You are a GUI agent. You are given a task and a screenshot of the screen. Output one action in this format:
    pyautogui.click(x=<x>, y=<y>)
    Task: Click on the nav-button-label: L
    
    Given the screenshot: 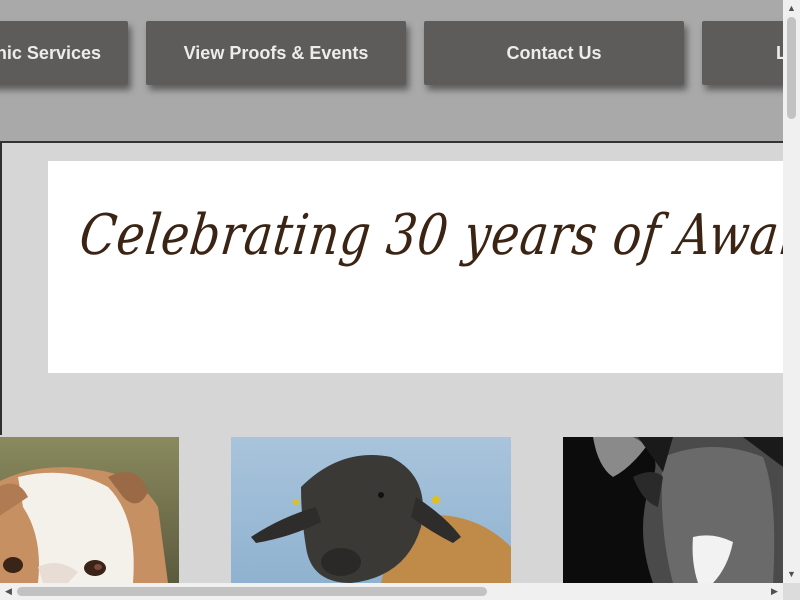 What is the action you would take?
    pyautogui.click(x=779, y=52)
    